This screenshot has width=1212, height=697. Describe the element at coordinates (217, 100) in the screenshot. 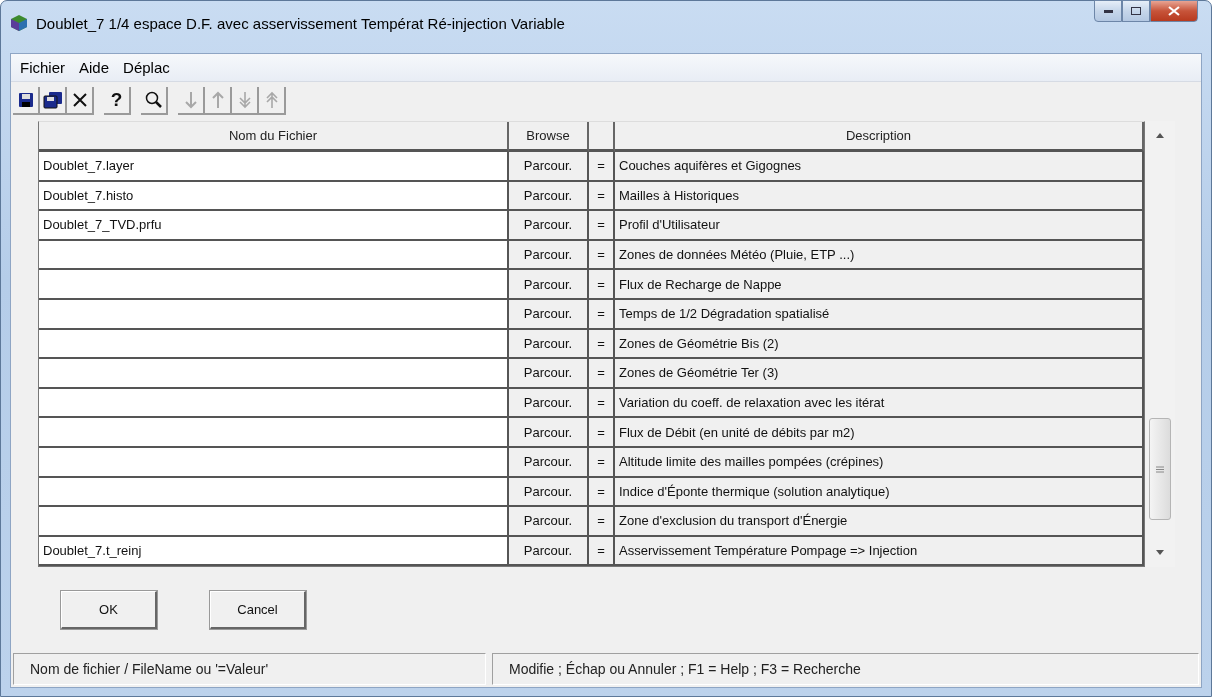

I see `arrow-up-icon` at that location.